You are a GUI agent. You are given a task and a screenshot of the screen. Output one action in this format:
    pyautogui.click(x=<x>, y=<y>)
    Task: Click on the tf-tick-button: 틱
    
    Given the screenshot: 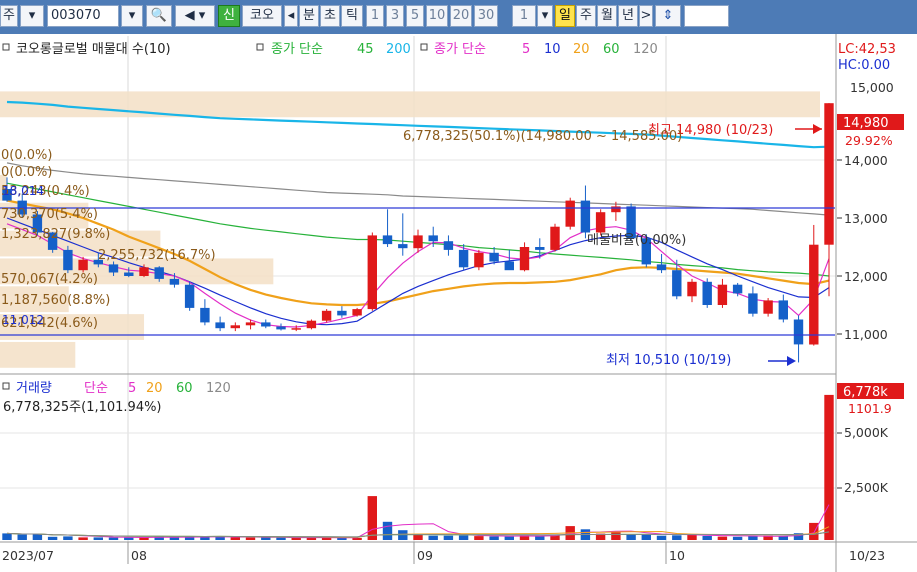 What is the action you would take?
    pyautogui.click(x=352, y=16)
    